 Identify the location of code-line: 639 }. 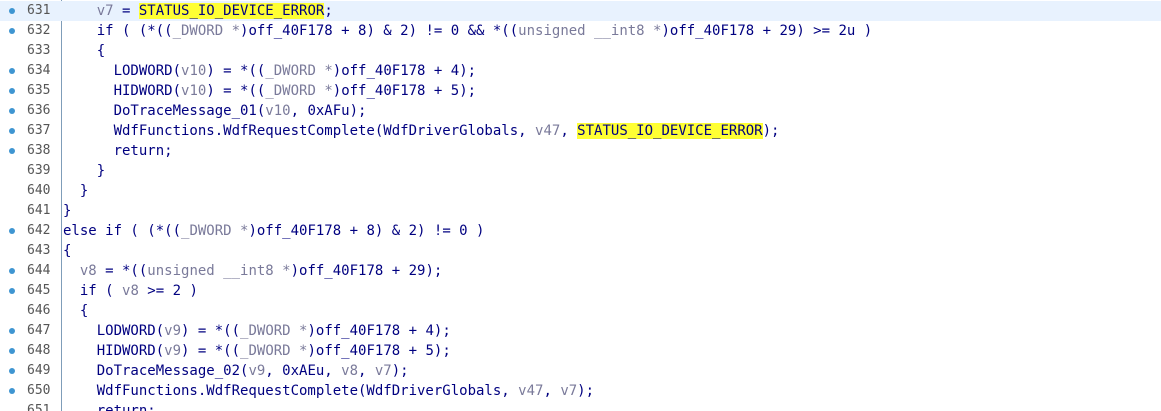
(580, 171).